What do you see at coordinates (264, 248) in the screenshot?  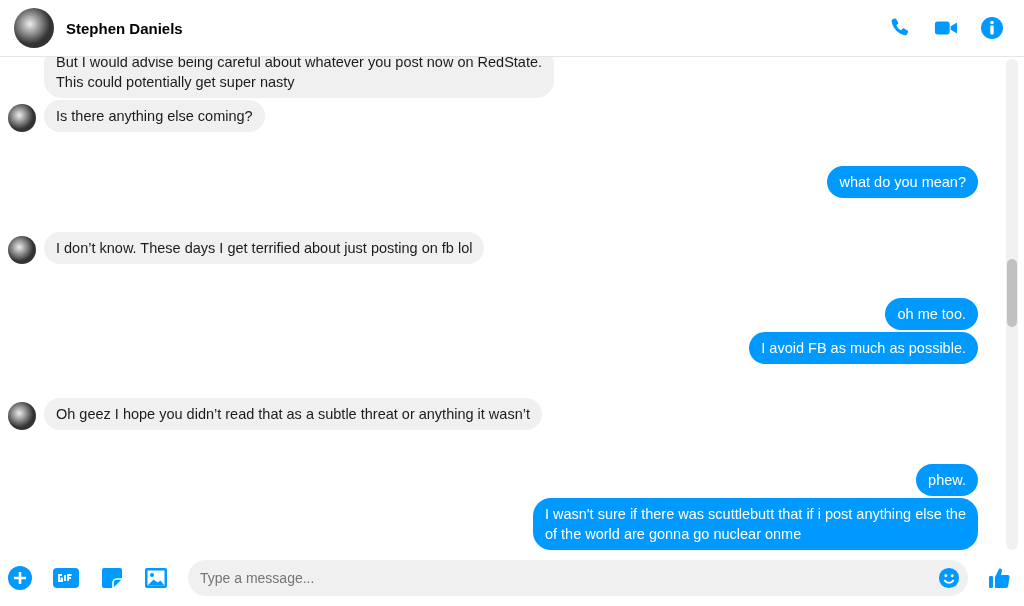 I see `message-bubble: I don’t know. These days I get terrified about just posting on fb lol` at bounding box center [264, 248].